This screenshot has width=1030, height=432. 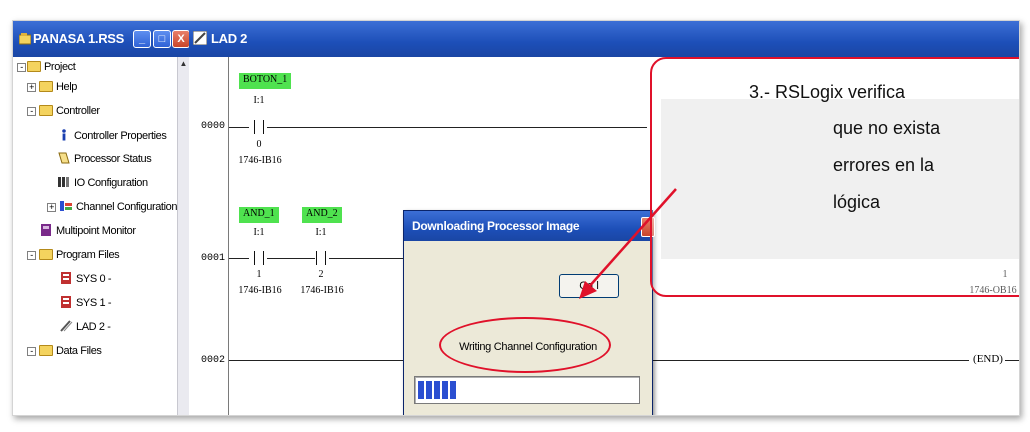 What do you see at coordinates (118, 207) in the screenshot?
I see `tree-item-channel-configuration: Channel Configuration` at bounding box center [118, 207].